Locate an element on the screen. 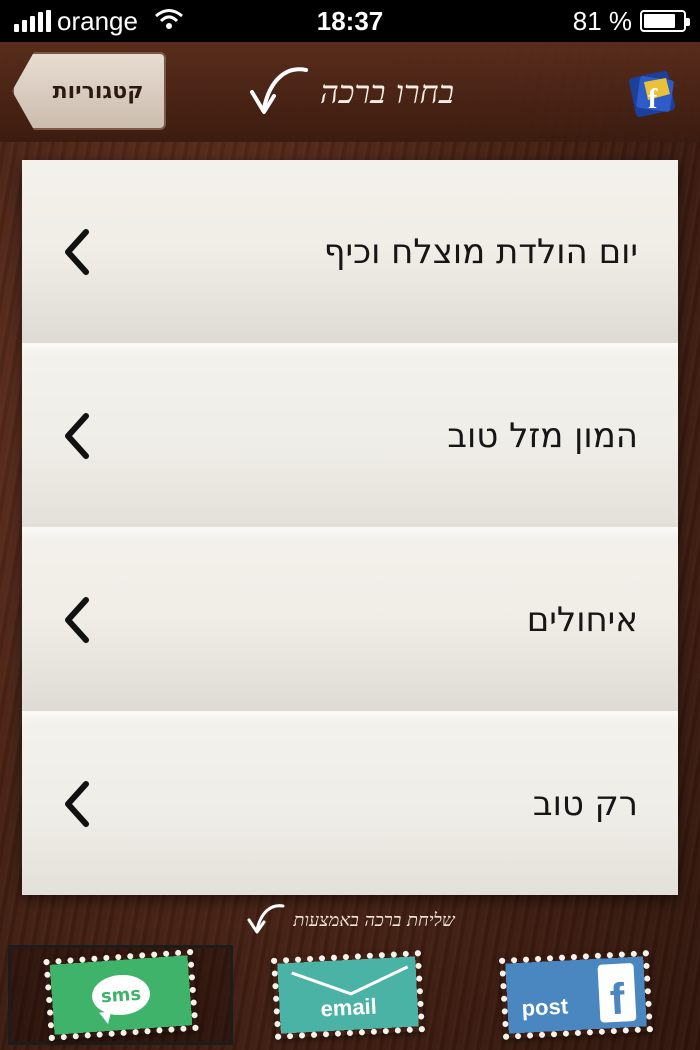 The width and height of the screenshot is (700, 1050). sms-label: sms is located at coordinates (120, 995).